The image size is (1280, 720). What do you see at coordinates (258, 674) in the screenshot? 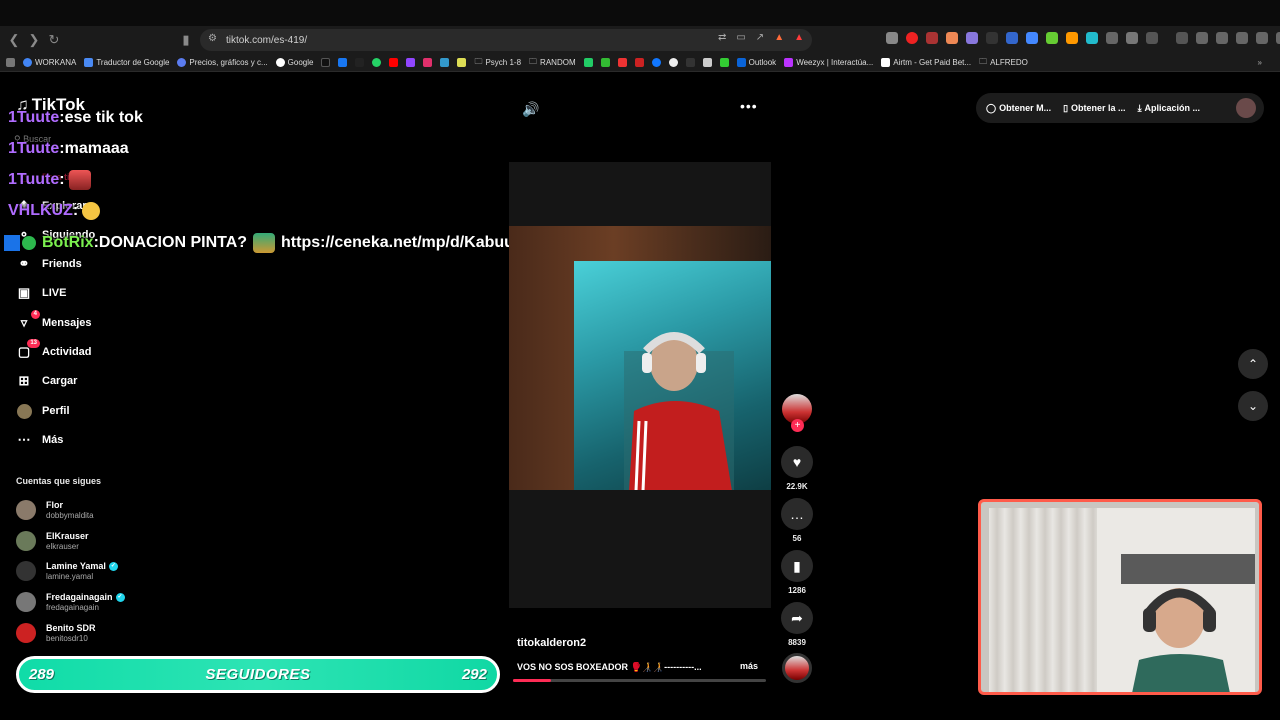
I see `followers-label: SEGUIDORES` at bounding box center [258, 674].